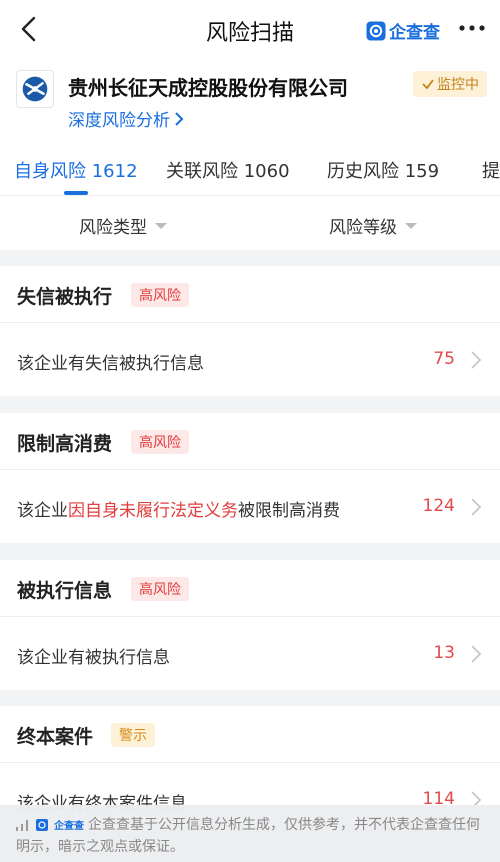  What do you see at coordinates (250, 359) in the screenshot?
I see `risk-row: 该企业有失信被执行信息 75` at bounding box center [250, 359].